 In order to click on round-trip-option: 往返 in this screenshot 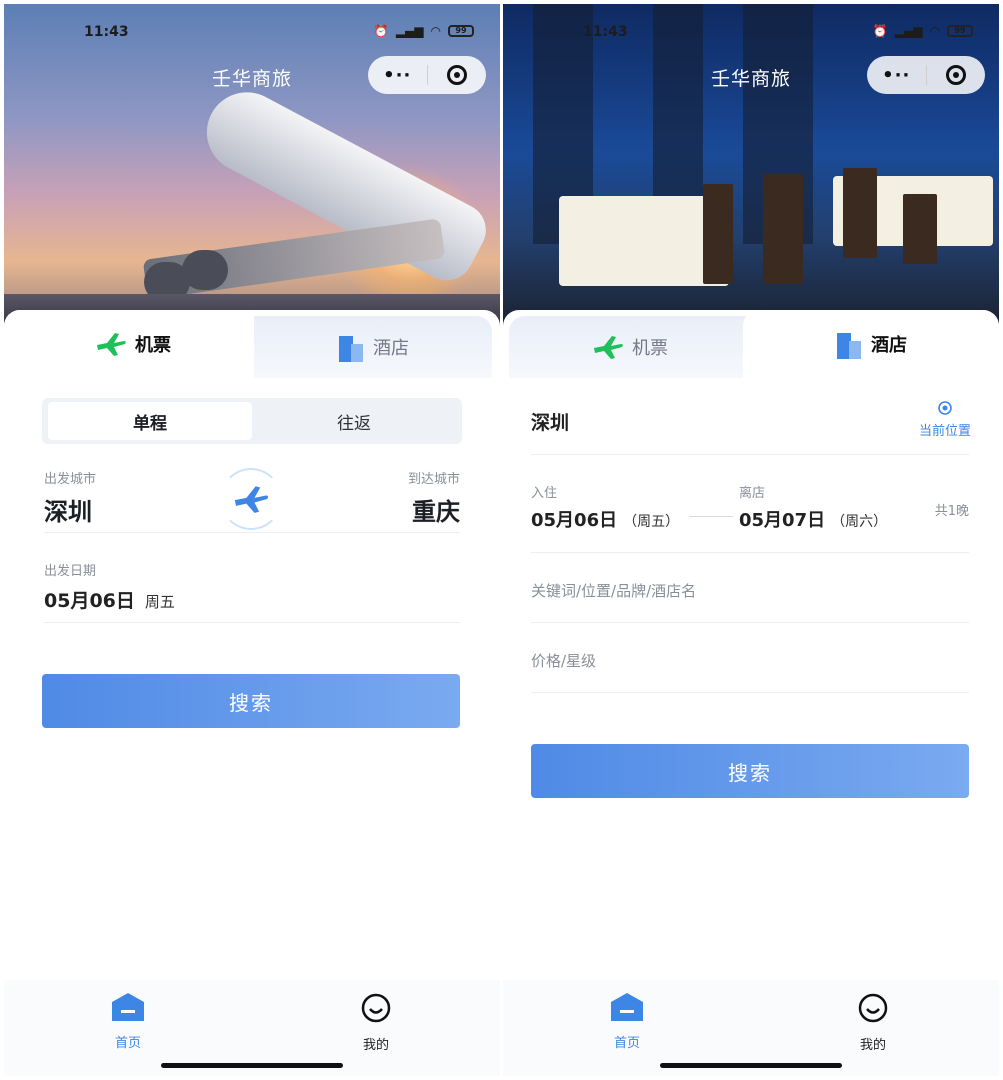, I will do `click(354, 421)`.